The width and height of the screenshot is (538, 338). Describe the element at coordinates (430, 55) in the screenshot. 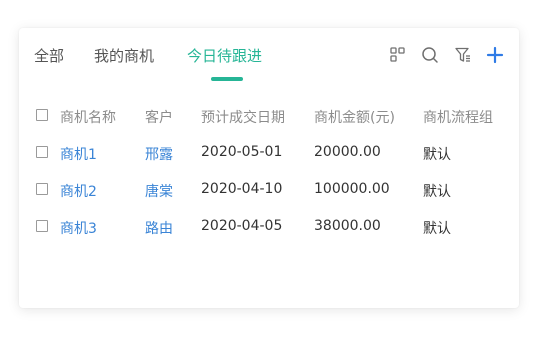

I see `search-icon` at that location.